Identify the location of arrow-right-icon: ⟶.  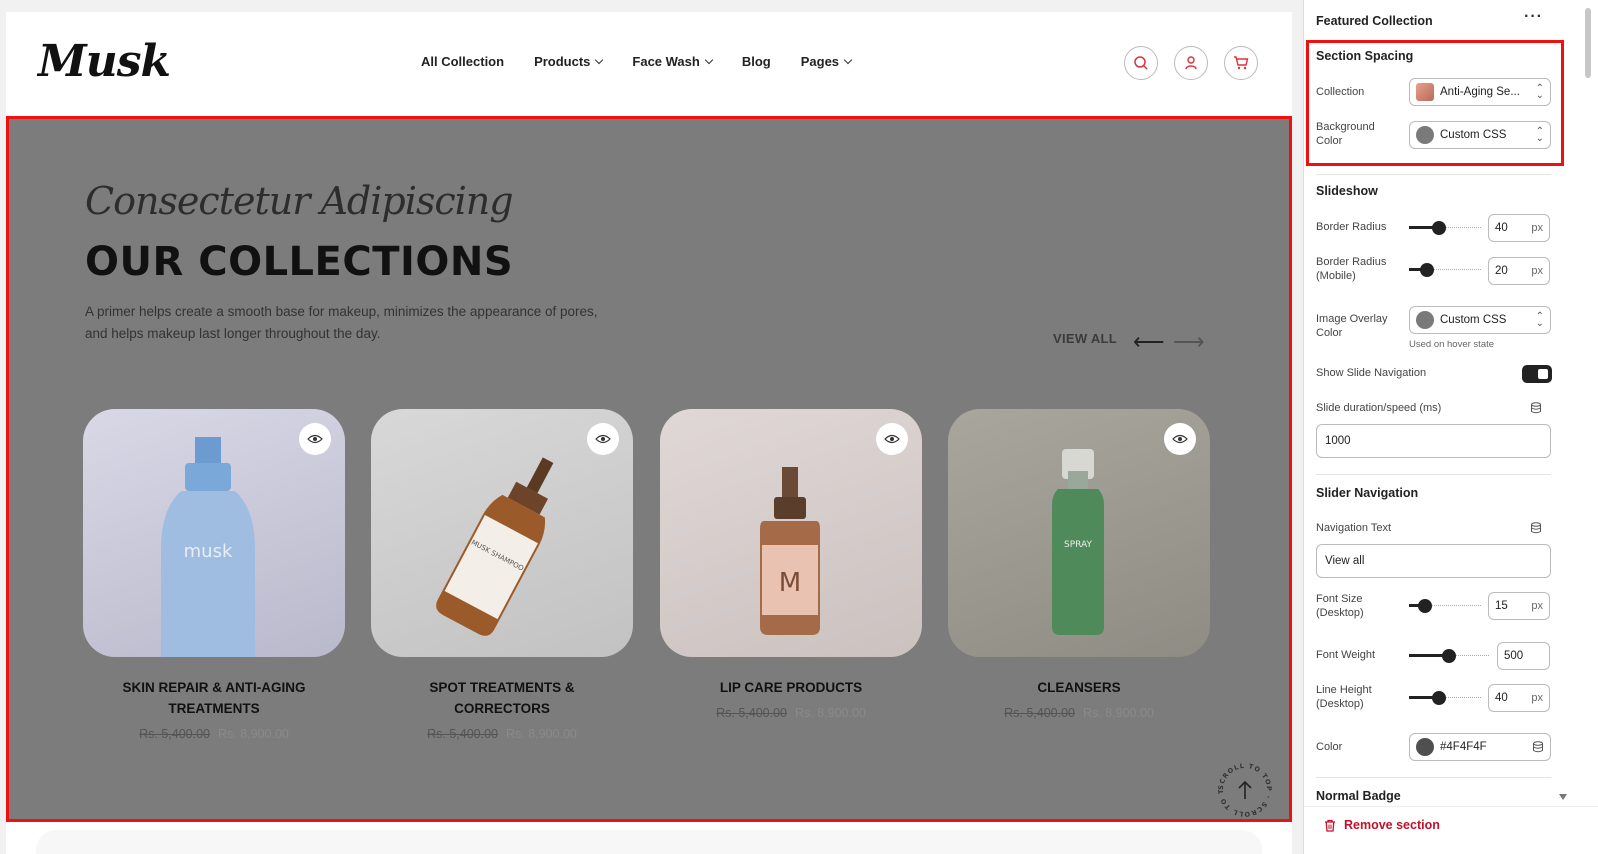
(1189, 342).